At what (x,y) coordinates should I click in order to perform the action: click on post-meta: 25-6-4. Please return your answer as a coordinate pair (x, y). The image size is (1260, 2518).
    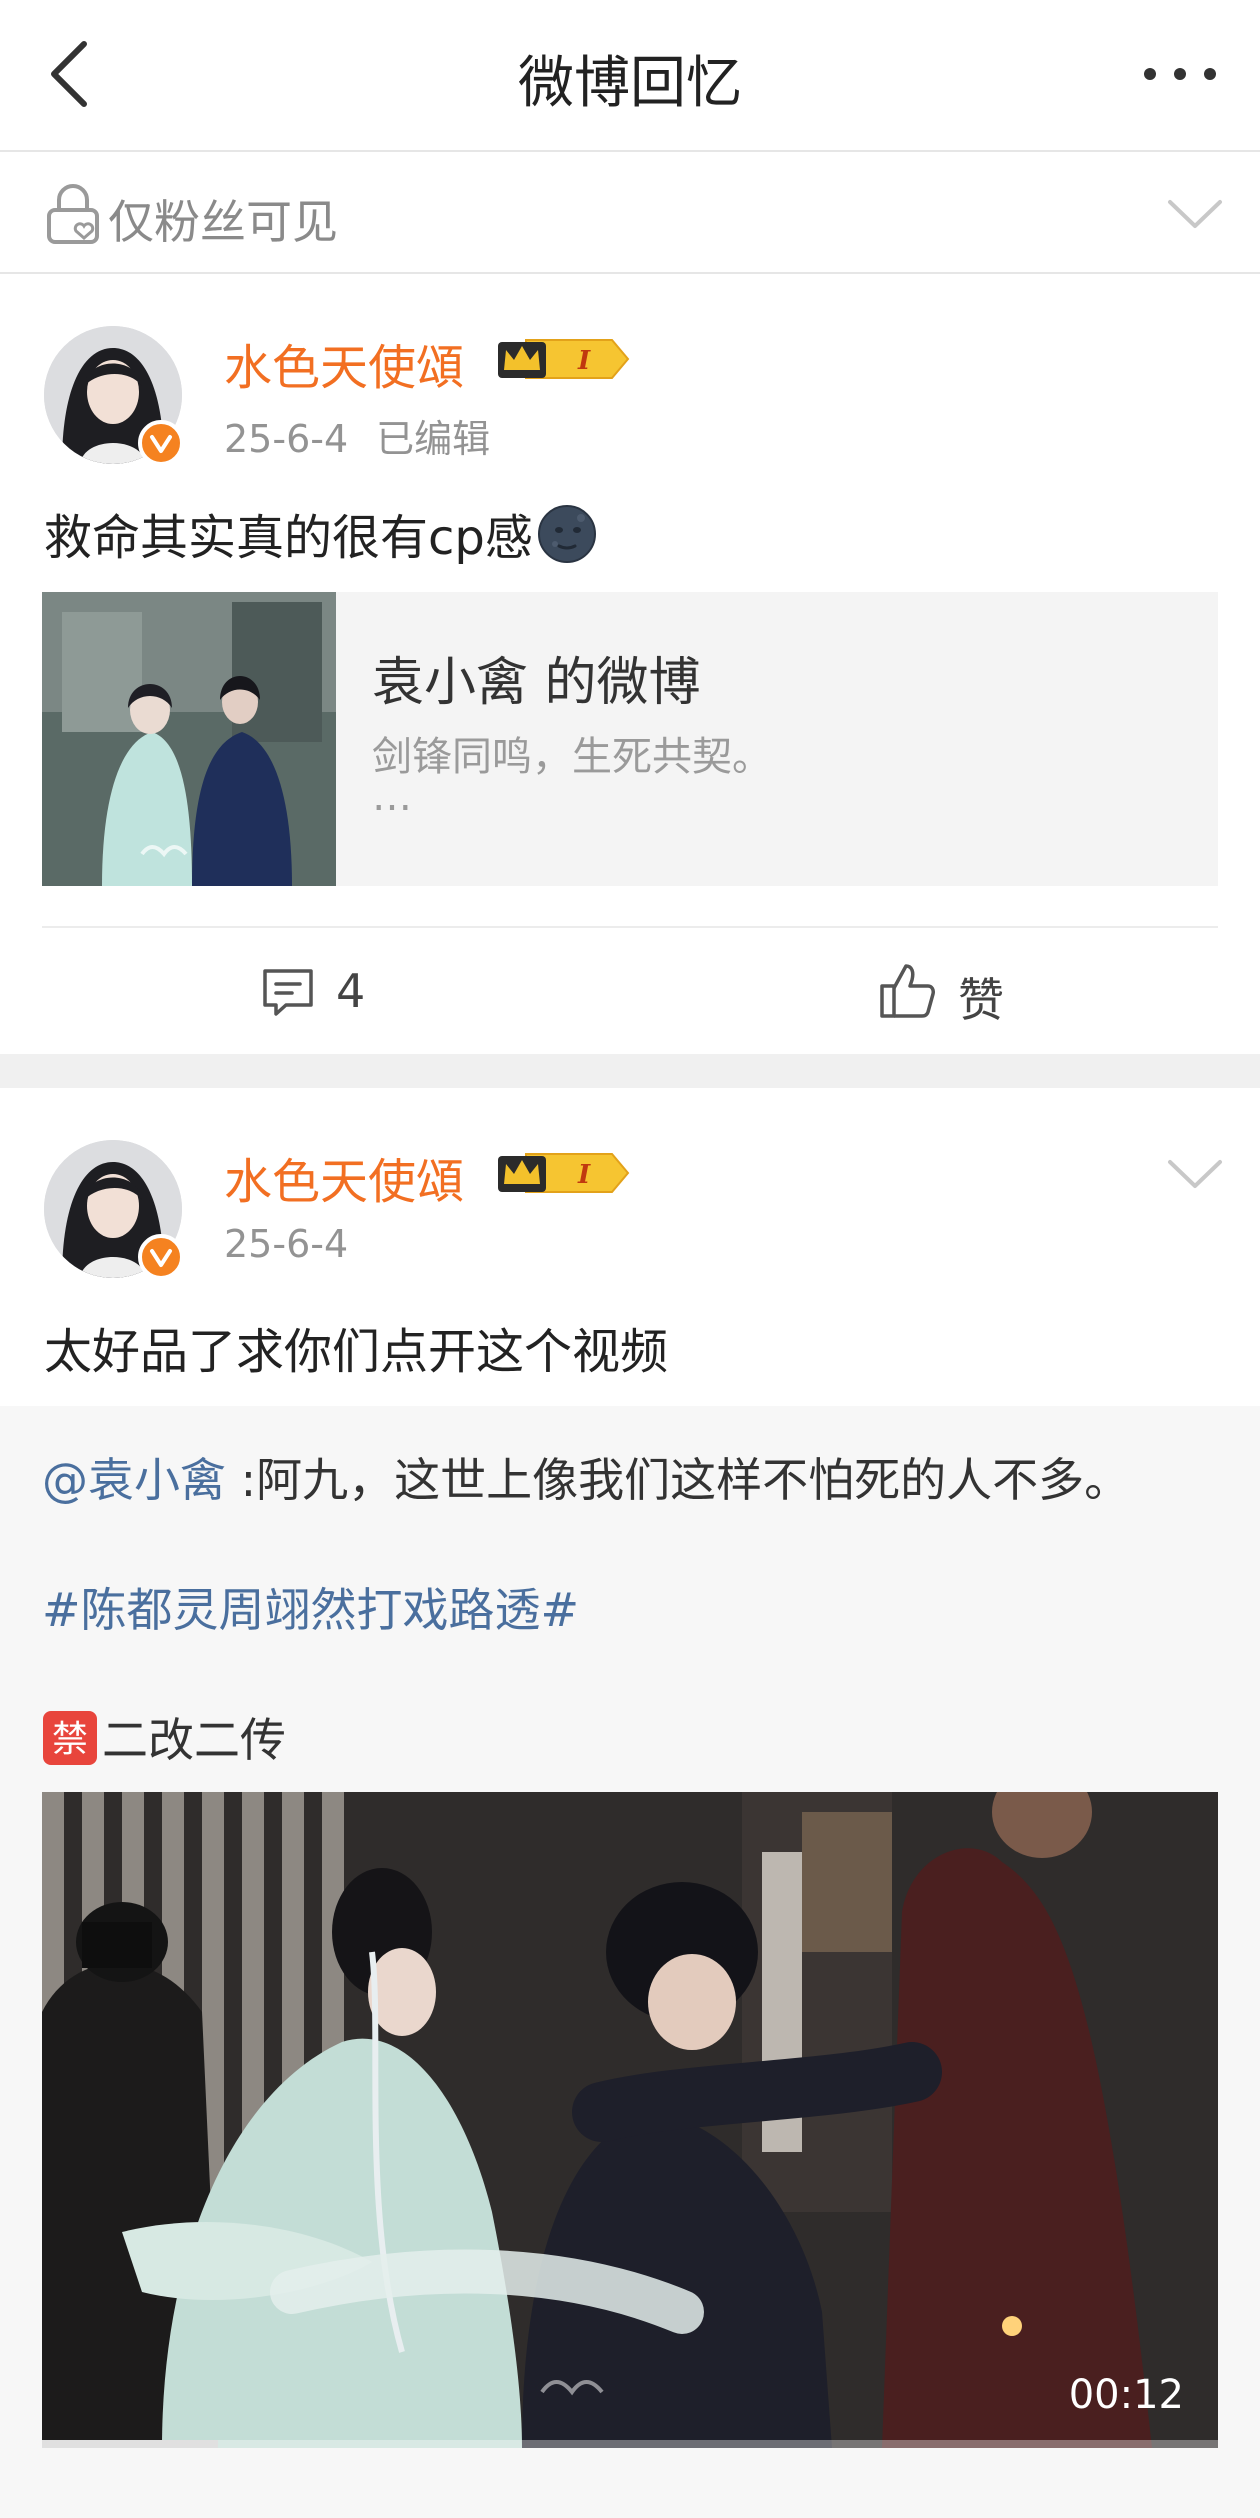
    Looking at the image, I should click on (286, 1244).